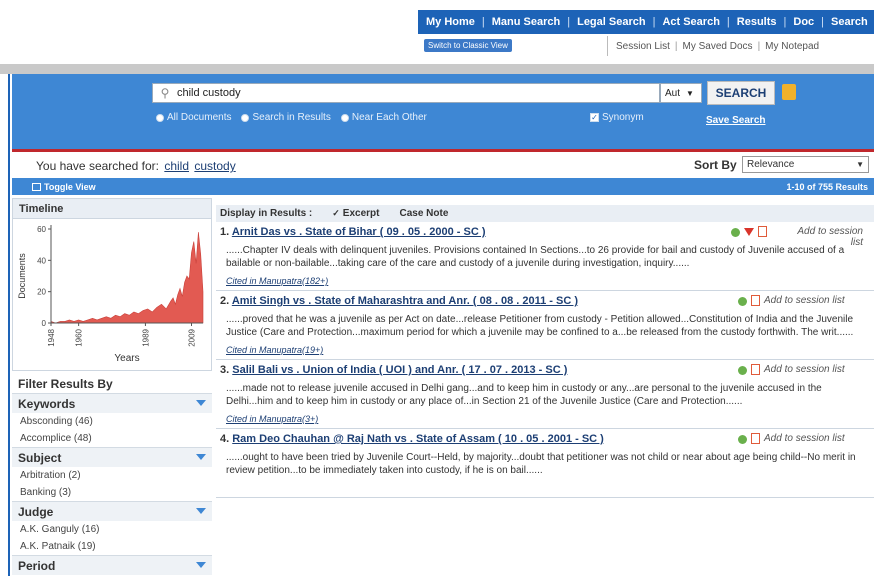 This screenshot has height=576, width=874. Describe the element at coordinates (112, 421) in the screenshot. I see `facet-item: Absconding (46)` at that location.